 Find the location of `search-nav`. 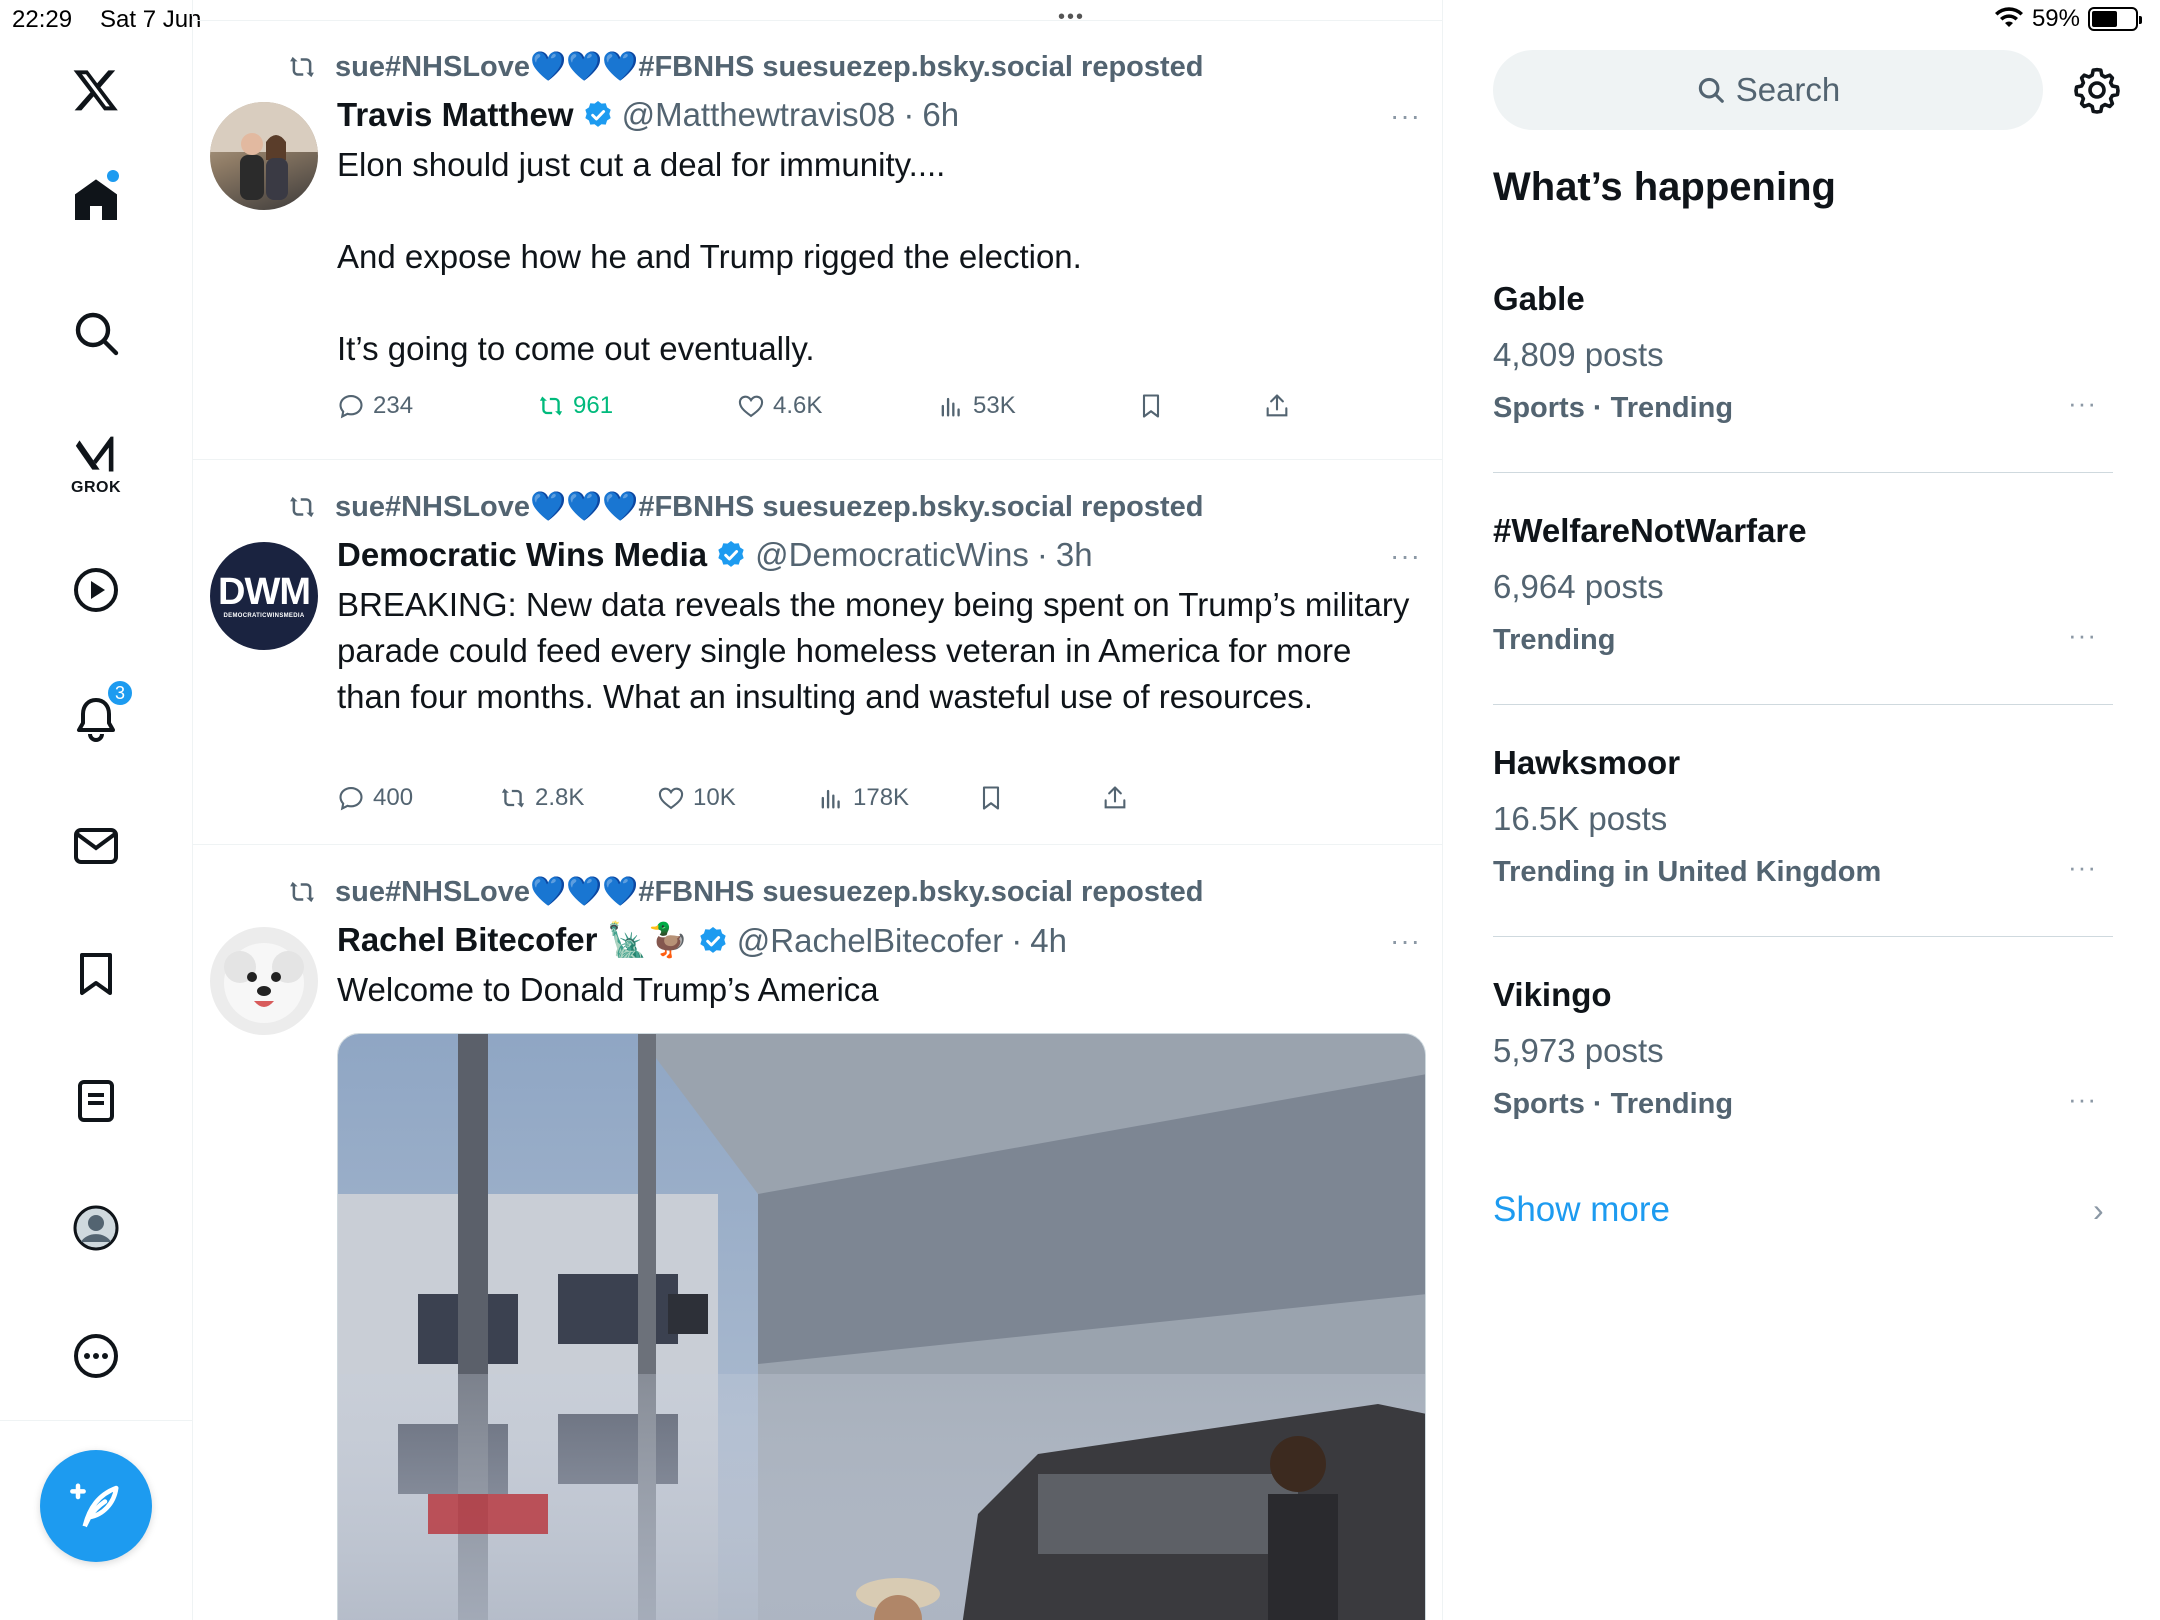

search-nav is located at coordinates (96, 333).